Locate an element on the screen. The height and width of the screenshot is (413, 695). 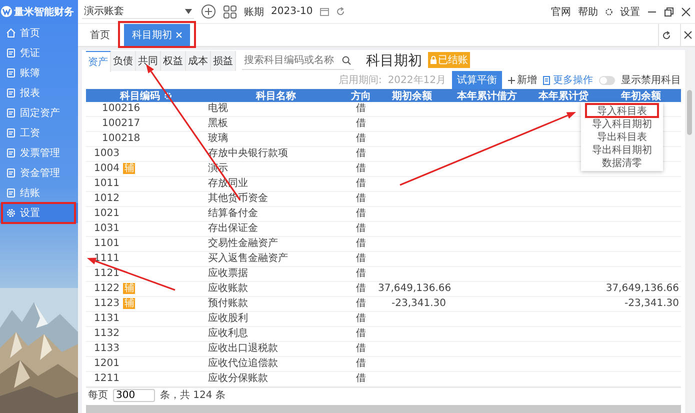
restore-icon is located at coordinates (669, 11).